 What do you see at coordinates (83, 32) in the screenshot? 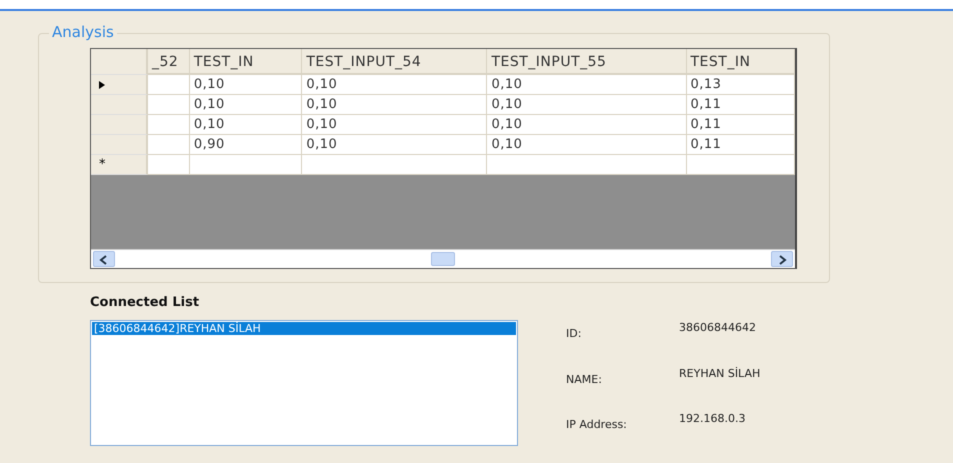
I see `group-title: Analysis` at bounding box center [83, 32].